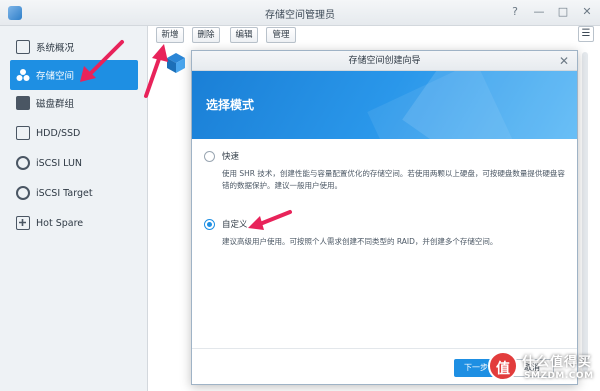 This screenshot has height=391, width=600. Describe the element at coordinates (55, 76) in the screenshot. I see `sidebar-item-label: 存储空间` at that location.